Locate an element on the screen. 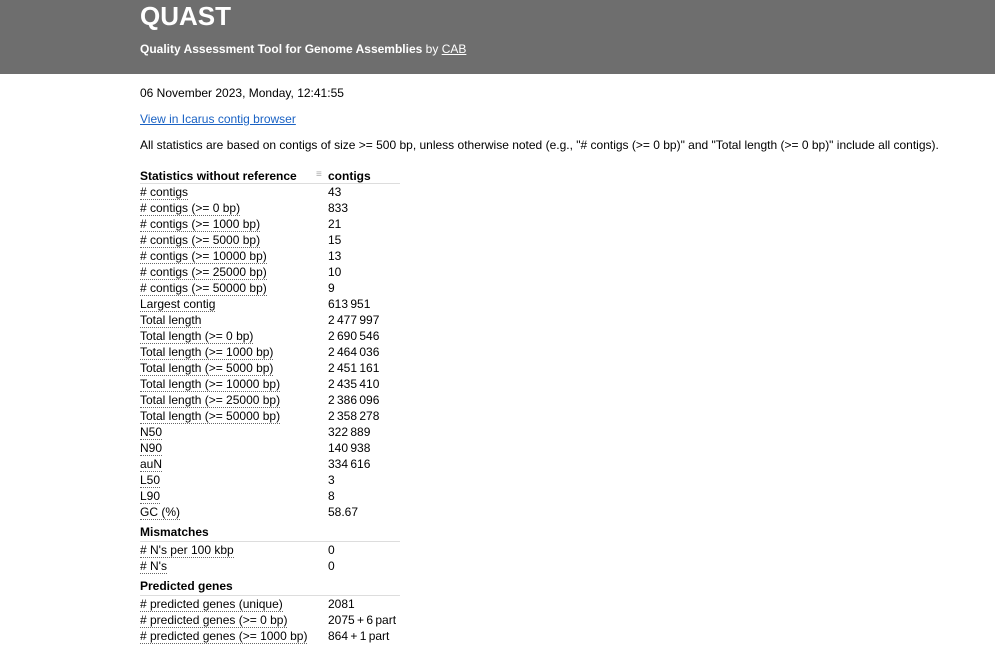  author-link: CAB is located at coordinates (454, 49).